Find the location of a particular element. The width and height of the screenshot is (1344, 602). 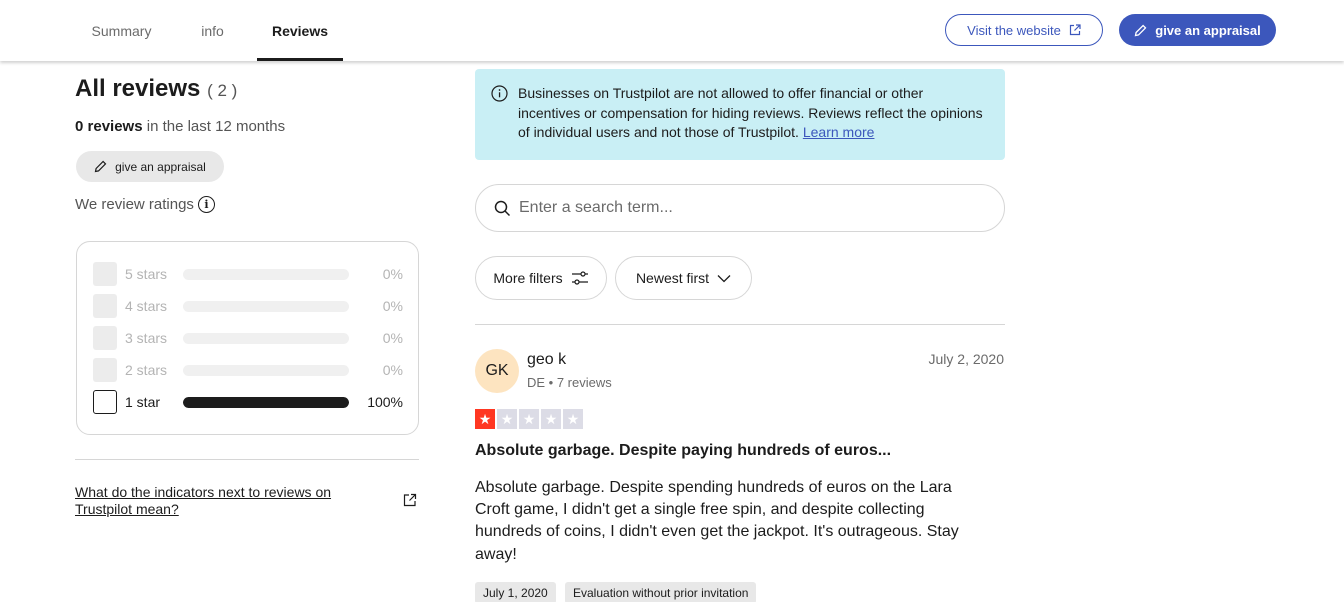

rating-row: 4 stars 0% is located at coordinates (248, 306).